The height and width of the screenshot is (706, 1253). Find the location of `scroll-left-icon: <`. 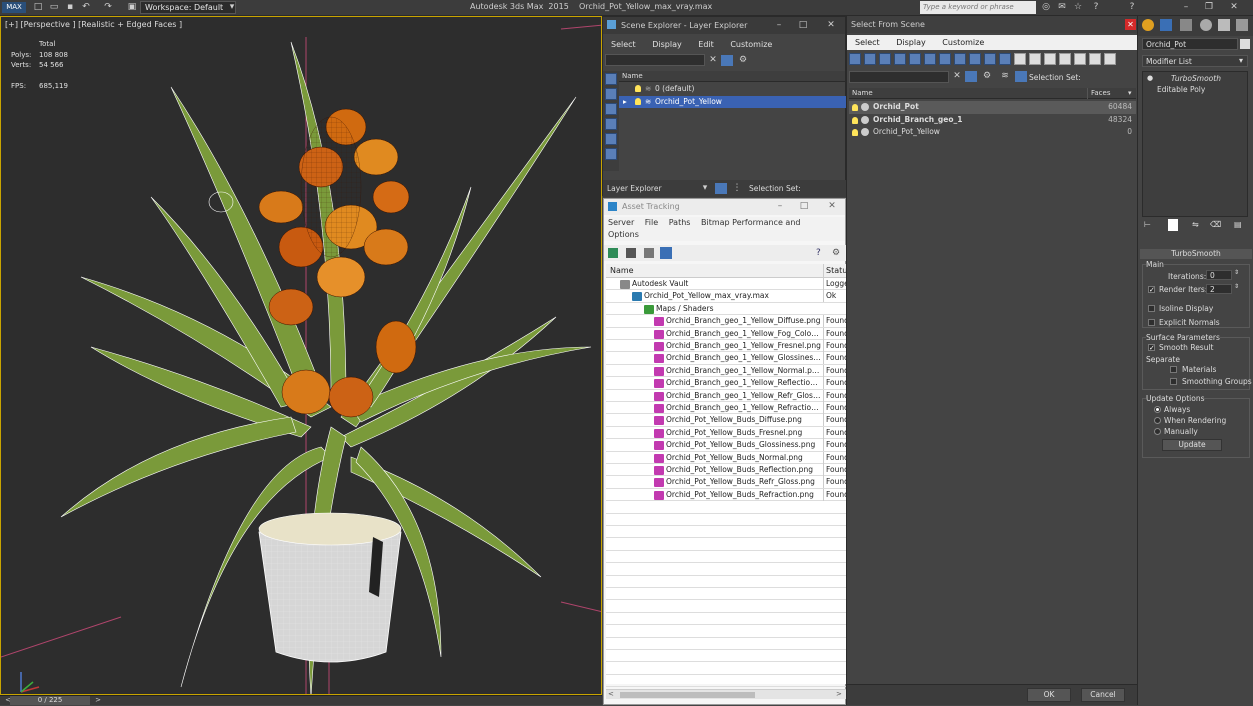

scroll-left-icon: < is located at coordinates (611, 694).